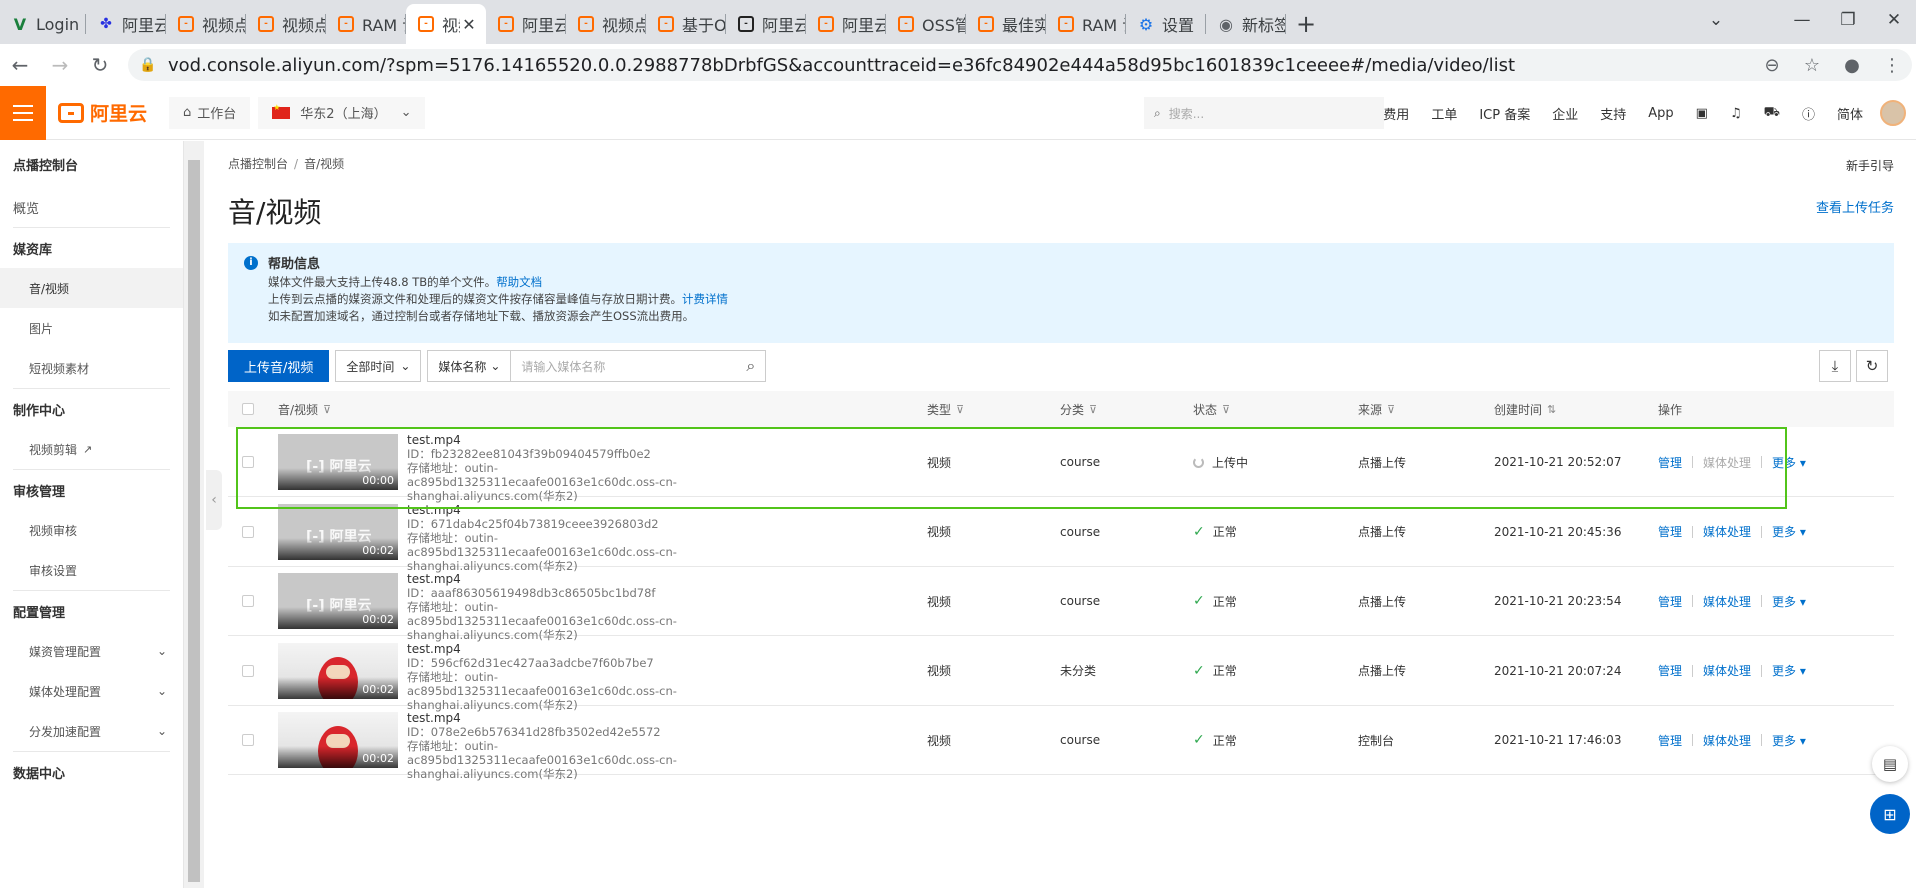  I want to click on sidebar-item-cdn-config: 分发加速配置 ⌄, so click(91, 731).